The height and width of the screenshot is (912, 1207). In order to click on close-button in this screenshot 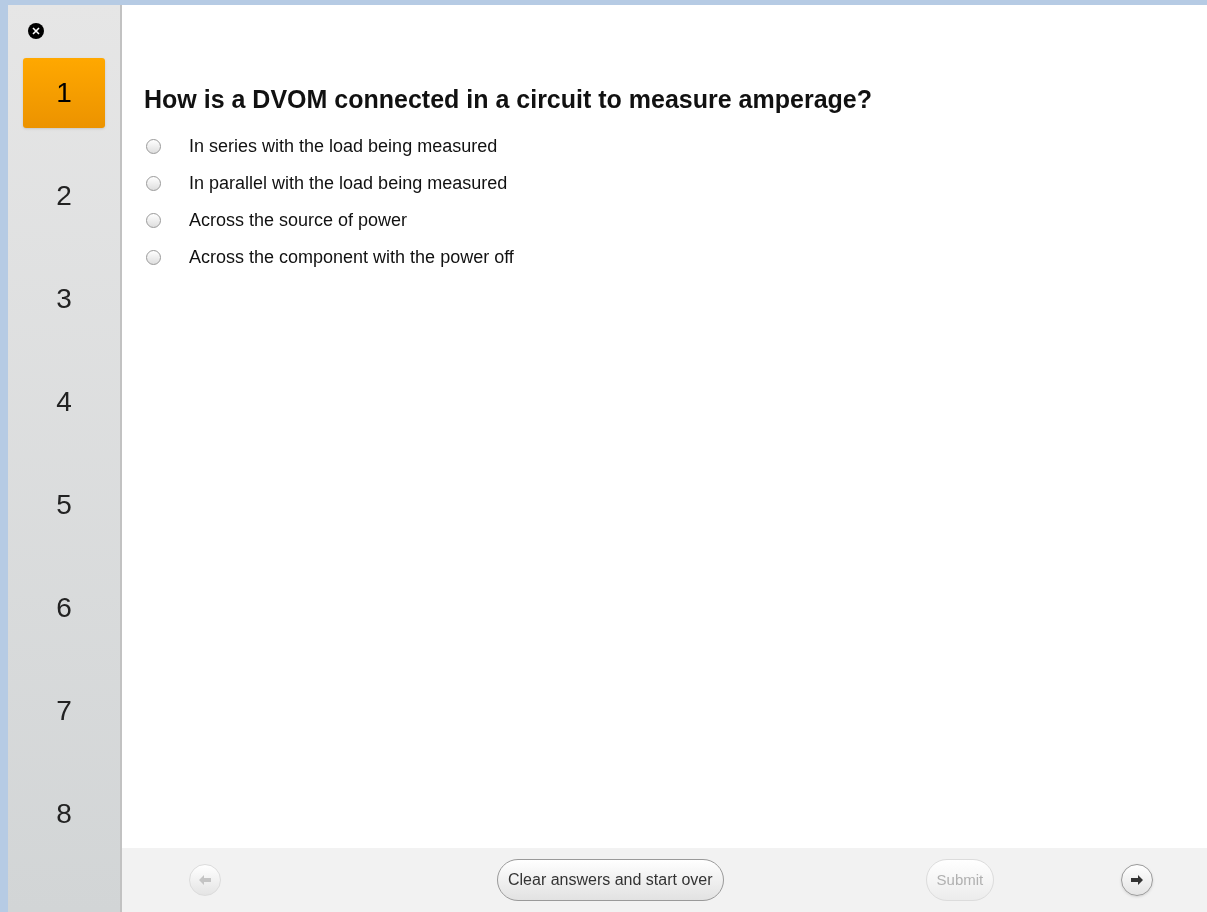, I will do `click(36, 31)`.